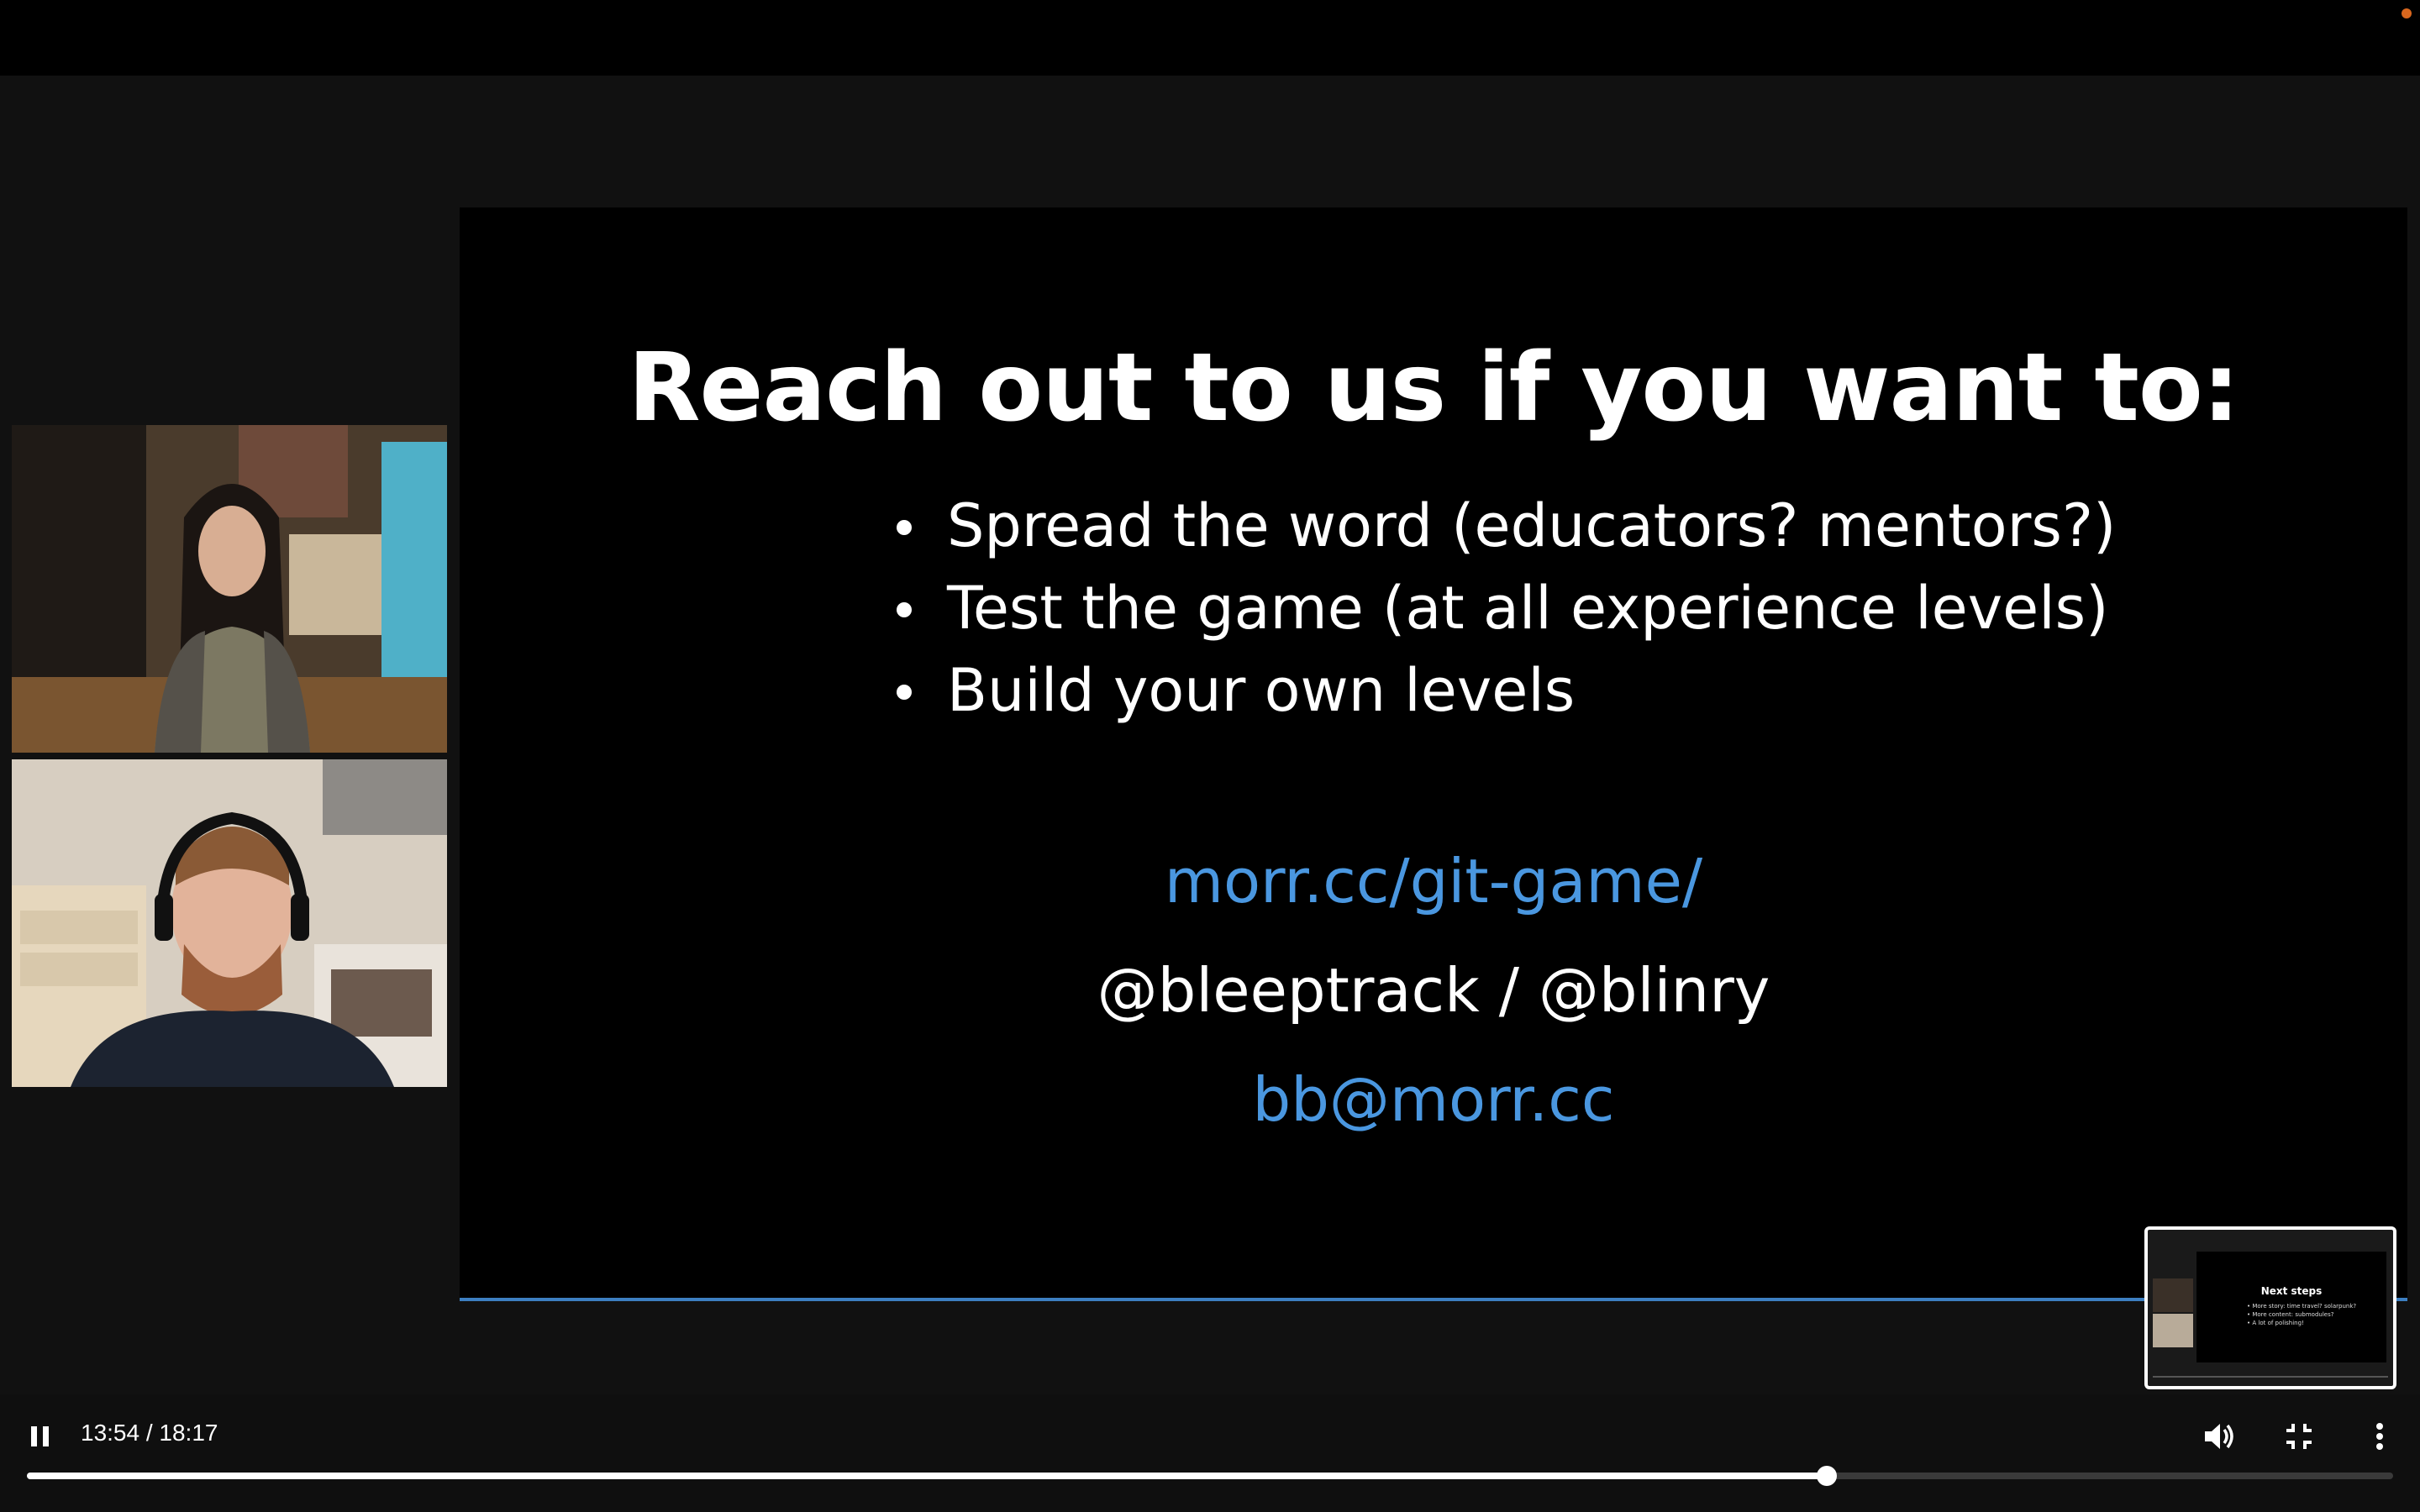 The width and height of the screenshot is (2420, 1512). Describe the element at coordinates (1434, 990) in the screenshot. I see `slide-handles: @bleeptrack / @blinry` at that location.